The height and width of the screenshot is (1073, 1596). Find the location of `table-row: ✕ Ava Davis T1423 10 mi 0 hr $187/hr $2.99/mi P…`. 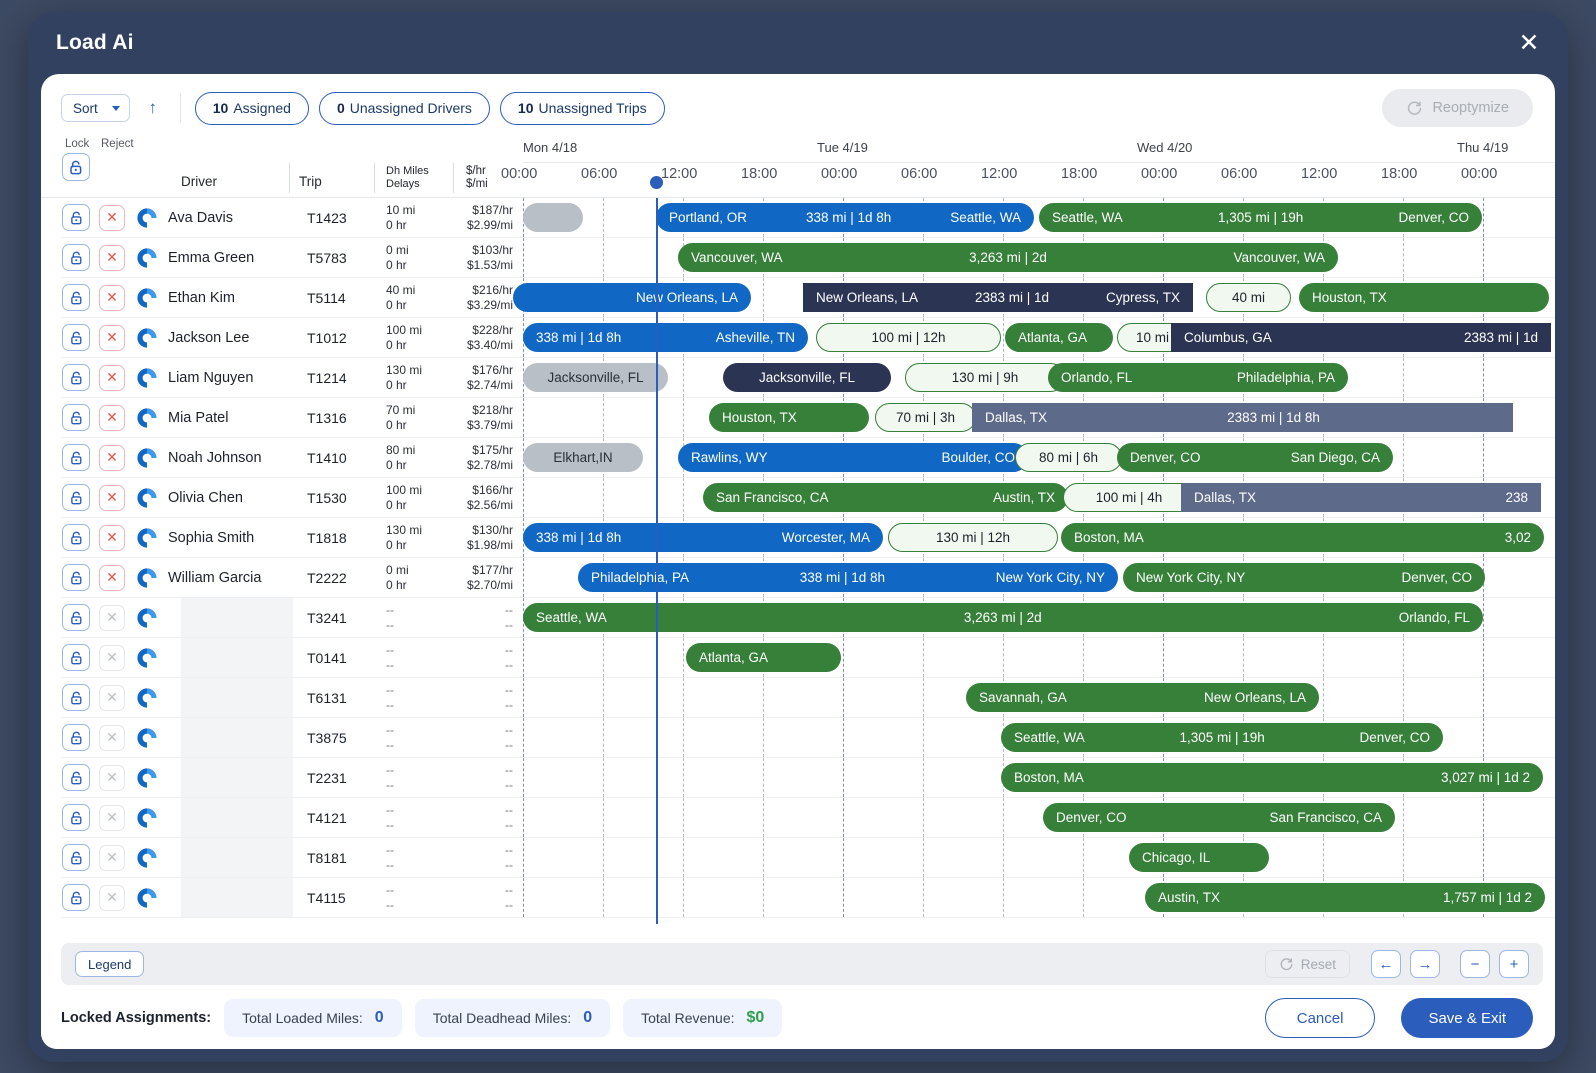

table-row: ✕ Ava Davis T1423 10 mi 0 hr $187/hr $2.99/mi P… is located at coordinates (808, 218).